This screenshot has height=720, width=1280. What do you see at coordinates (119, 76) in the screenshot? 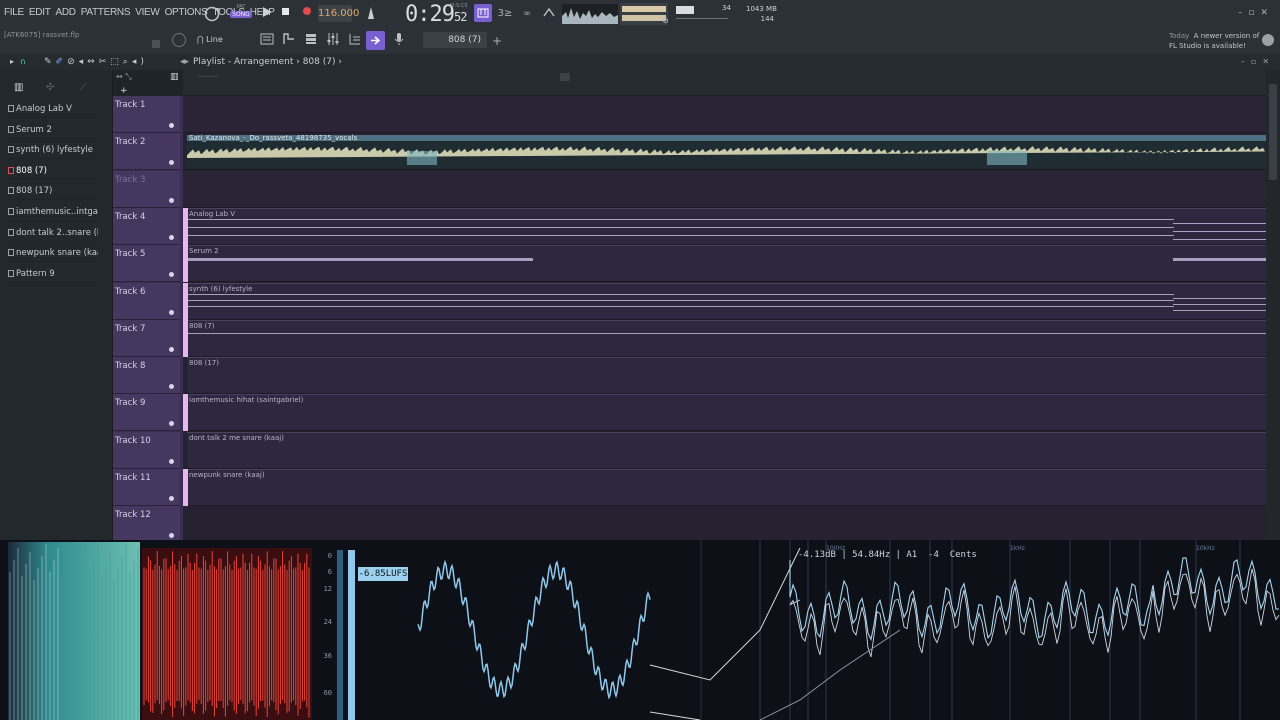
I see `arrow-icon: ↔` at bounding box center [119, 76].